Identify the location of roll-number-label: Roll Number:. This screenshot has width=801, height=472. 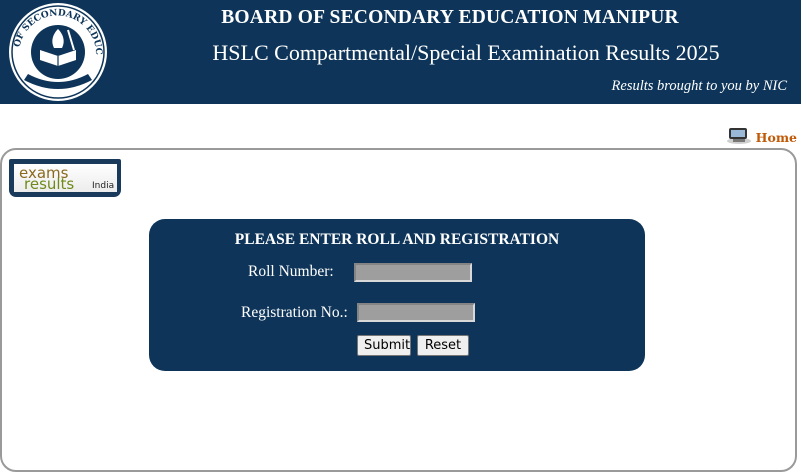
(291, 271).